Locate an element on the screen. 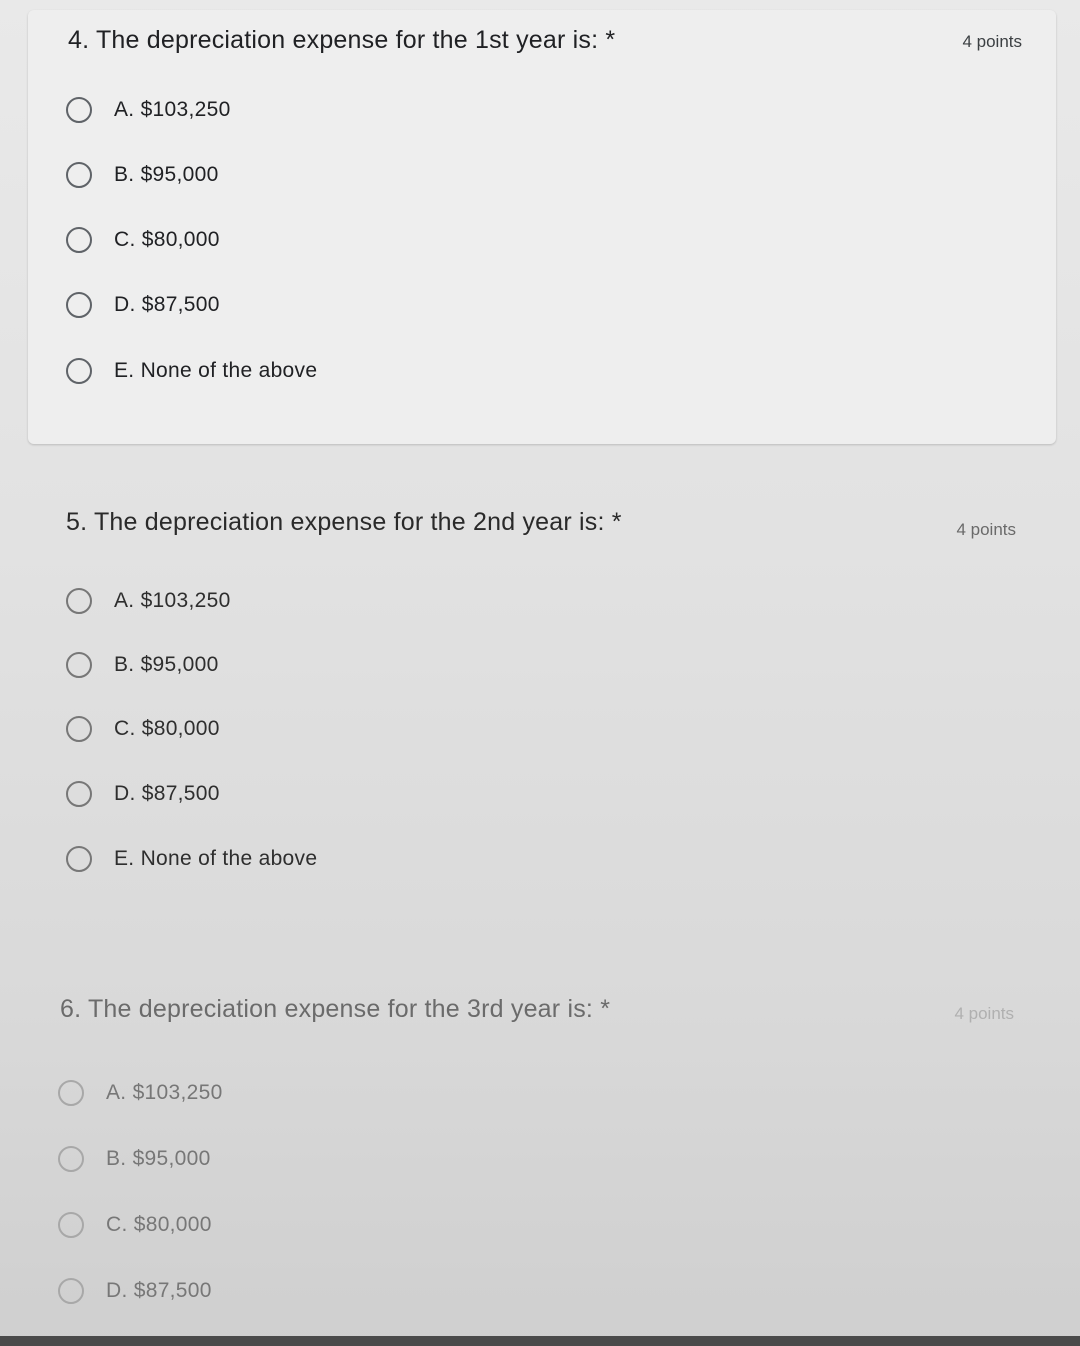 Image resolution: width=1080 pixels, height=1346 pixels. screen-bottom-edge is located at coordinates (540, 1341).